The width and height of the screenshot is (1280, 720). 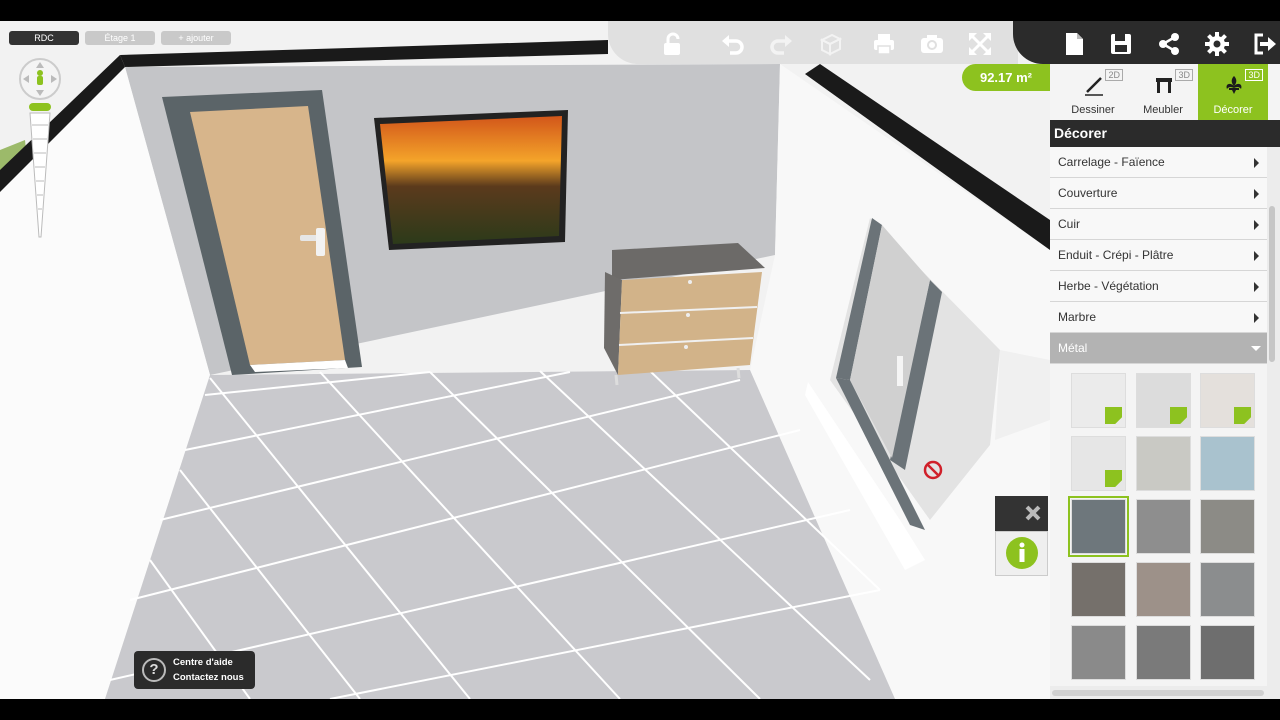 What do you see at coordinates (1094, 86) in the screenshot?
I see `pencil-icon` at bounding box center [1094, 86].